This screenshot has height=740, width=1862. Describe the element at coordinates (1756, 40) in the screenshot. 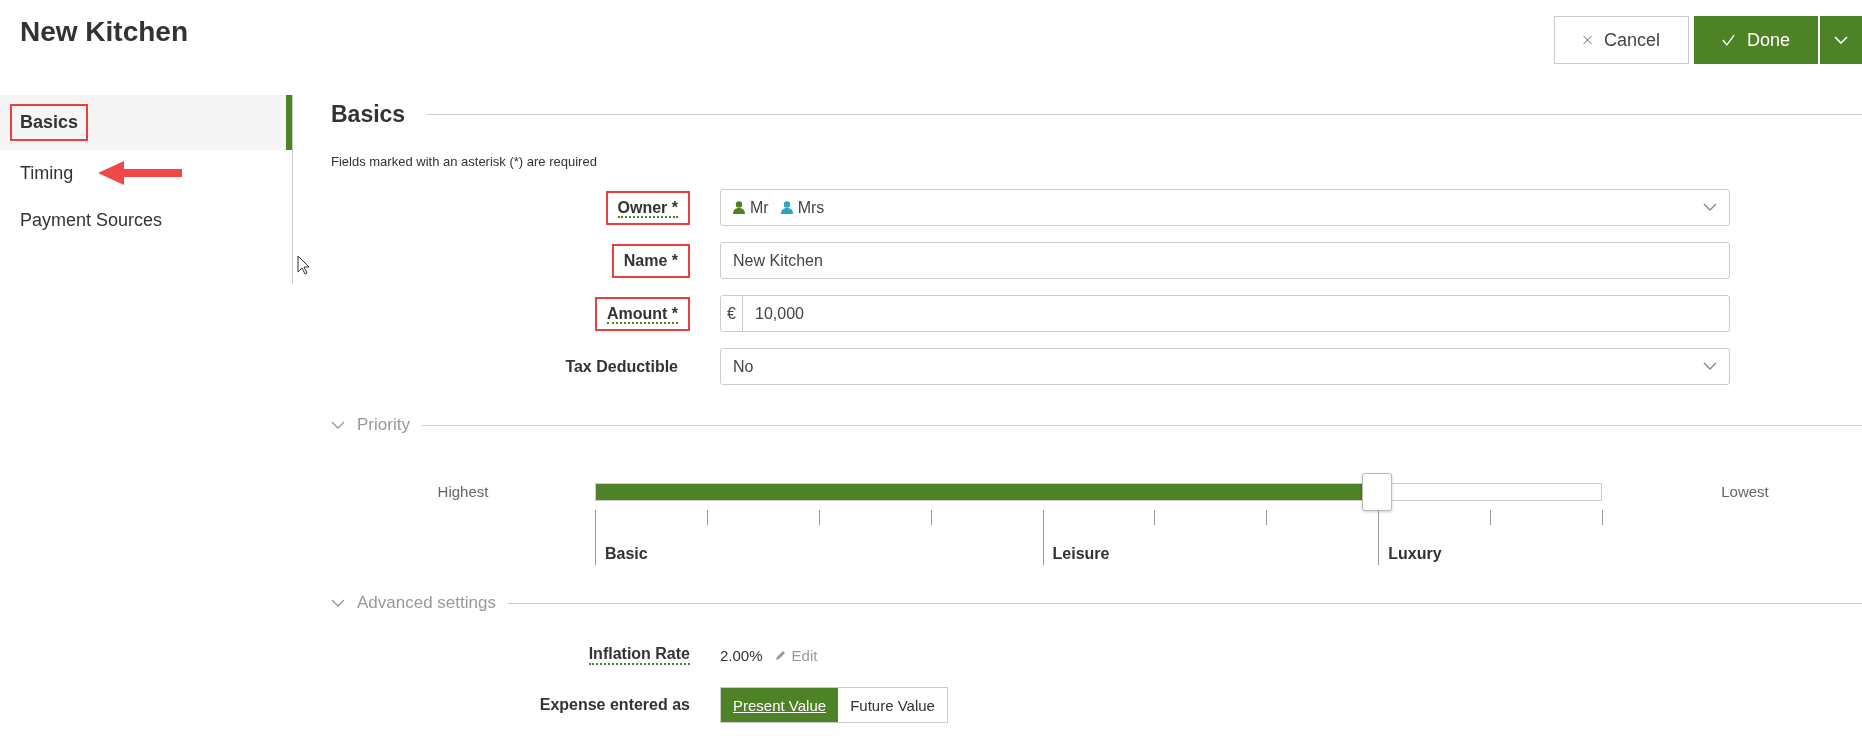

I see `done-button: Done` at that location.